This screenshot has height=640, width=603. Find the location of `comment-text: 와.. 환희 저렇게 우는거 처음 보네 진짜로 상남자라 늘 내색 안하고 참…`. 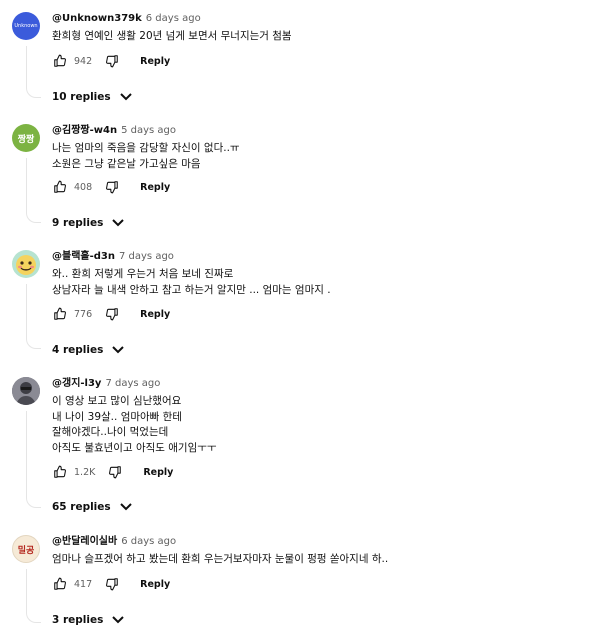

comment-text: 와.. 환희 저렇게 우는거 처음 보네 진짜로 상남자라 늘 내색 안하고 참… is located at coordinates (191, 282).